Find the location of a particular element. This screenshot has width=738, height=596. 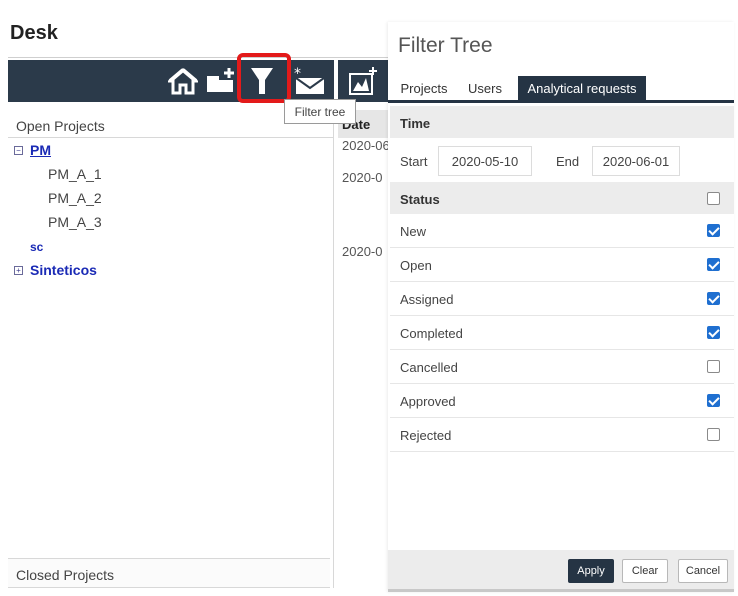

status-label: Rejected is located at coordinates (426, 435).